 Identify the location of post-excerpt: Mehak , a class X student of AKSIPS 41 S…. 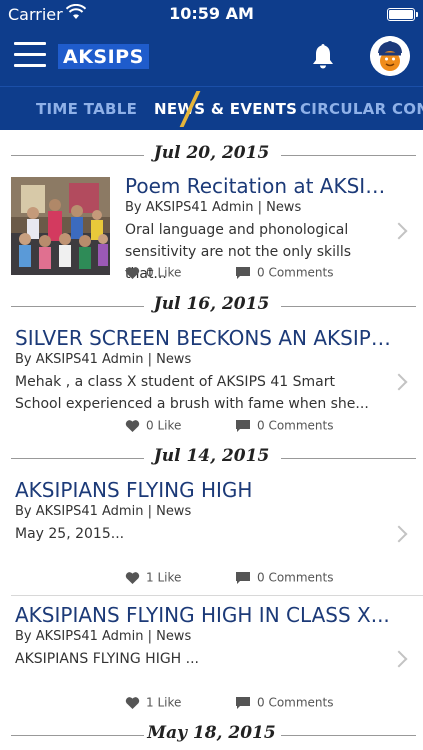
(192, 393).